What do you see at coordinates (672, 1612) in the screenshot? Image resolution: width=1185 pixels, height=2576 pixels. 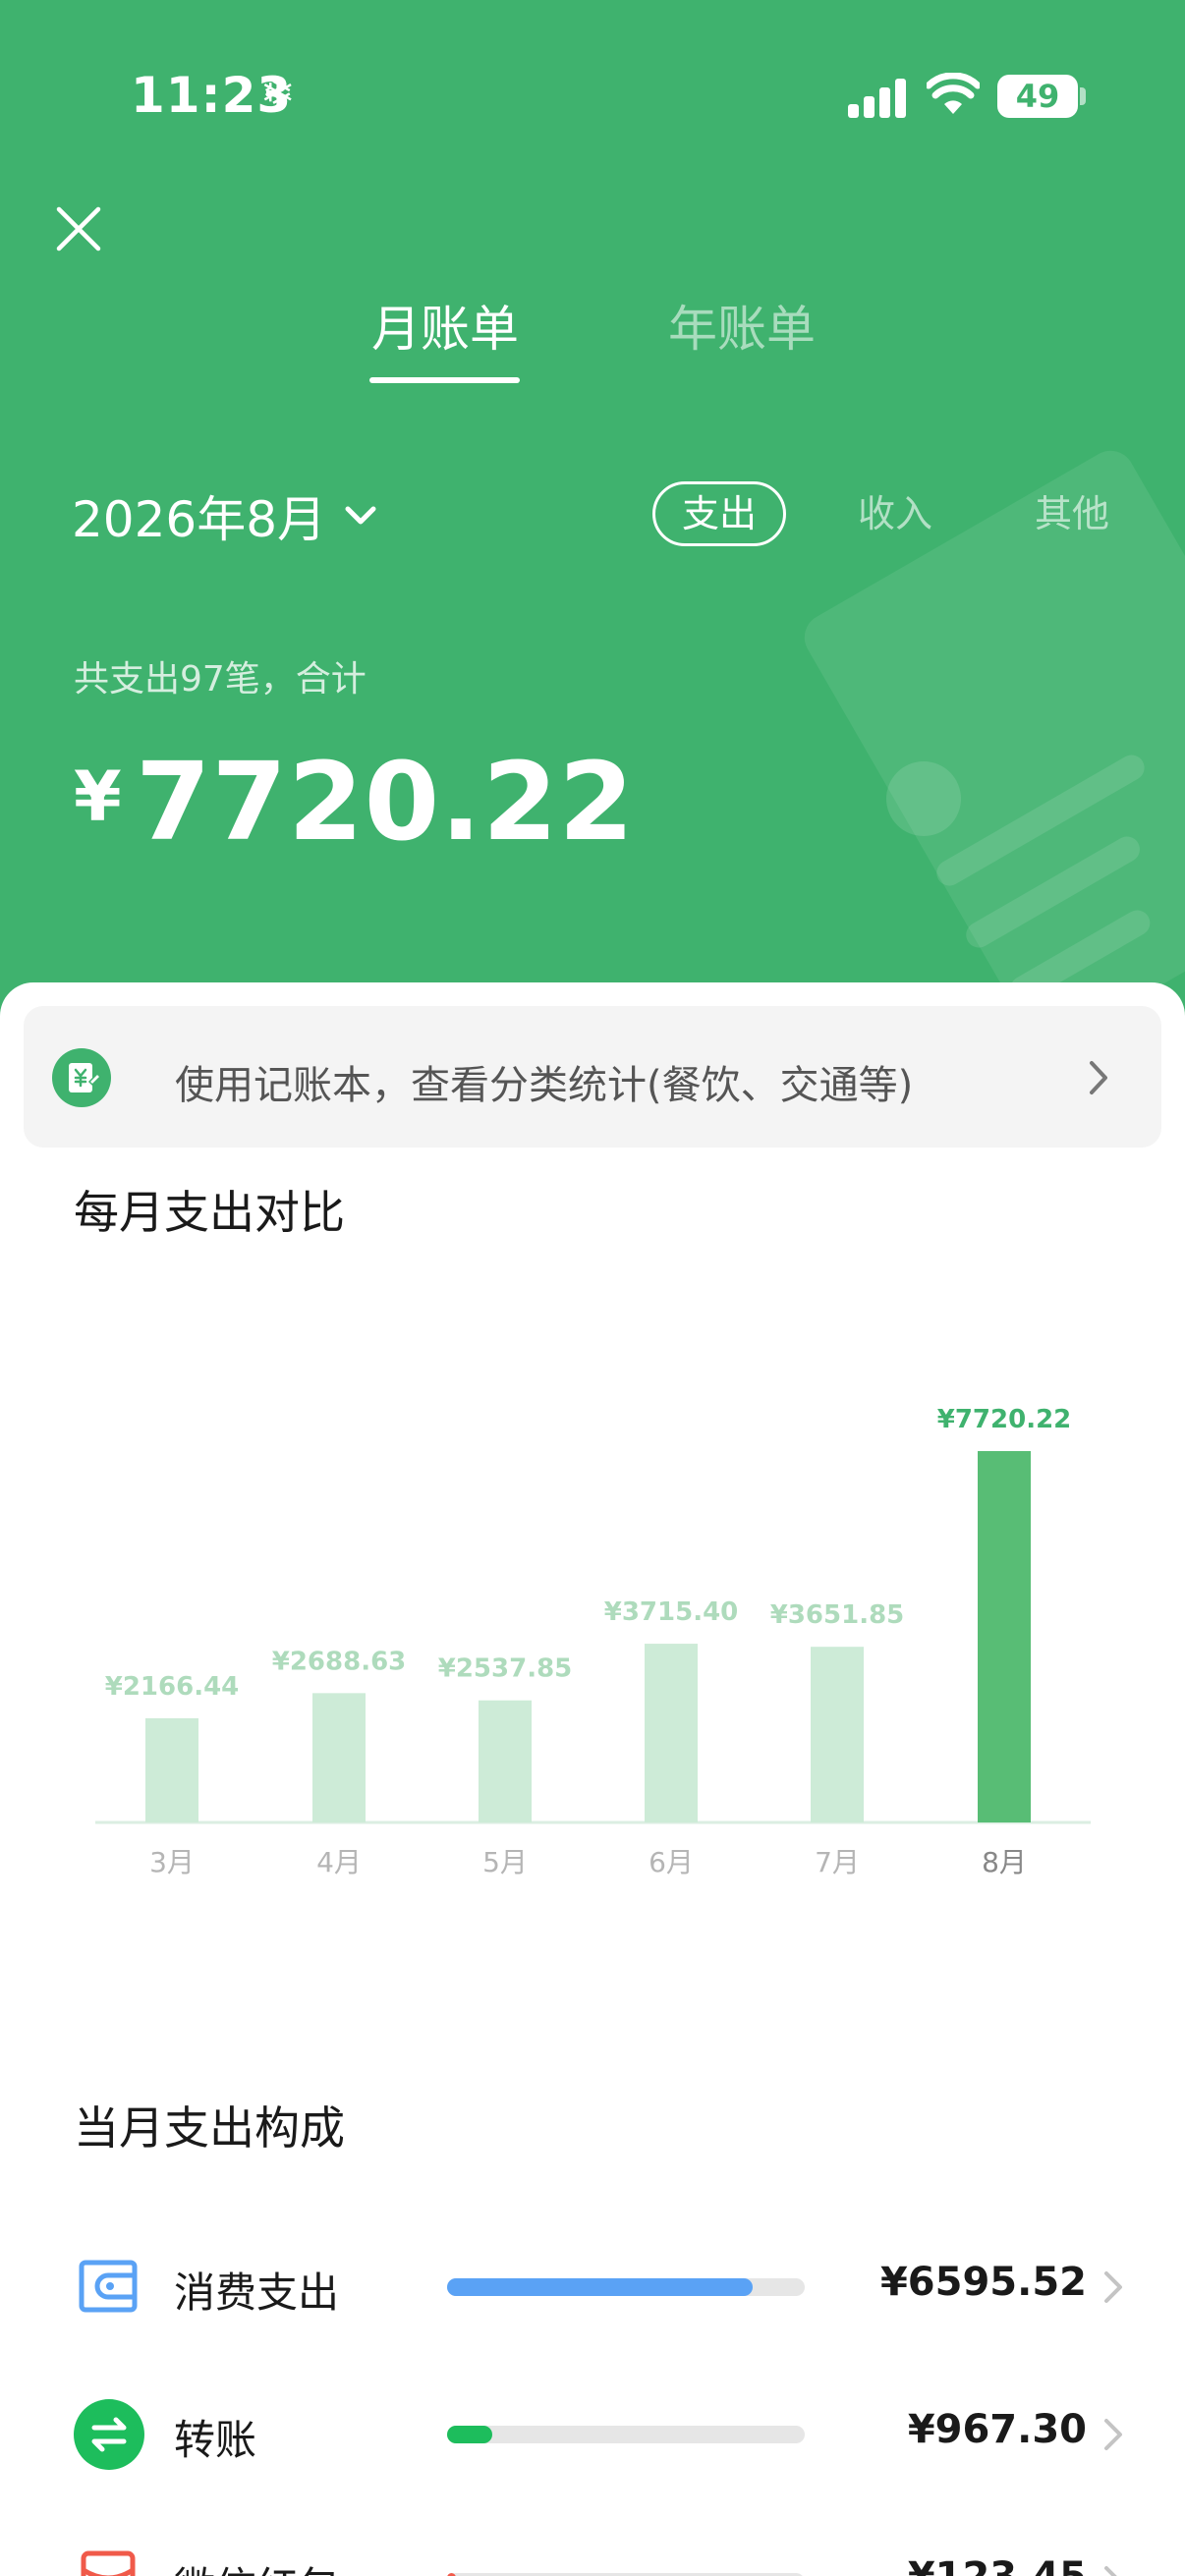 I see `chart-value-label: ¥3715.40` at bounding box center [672, 1612].